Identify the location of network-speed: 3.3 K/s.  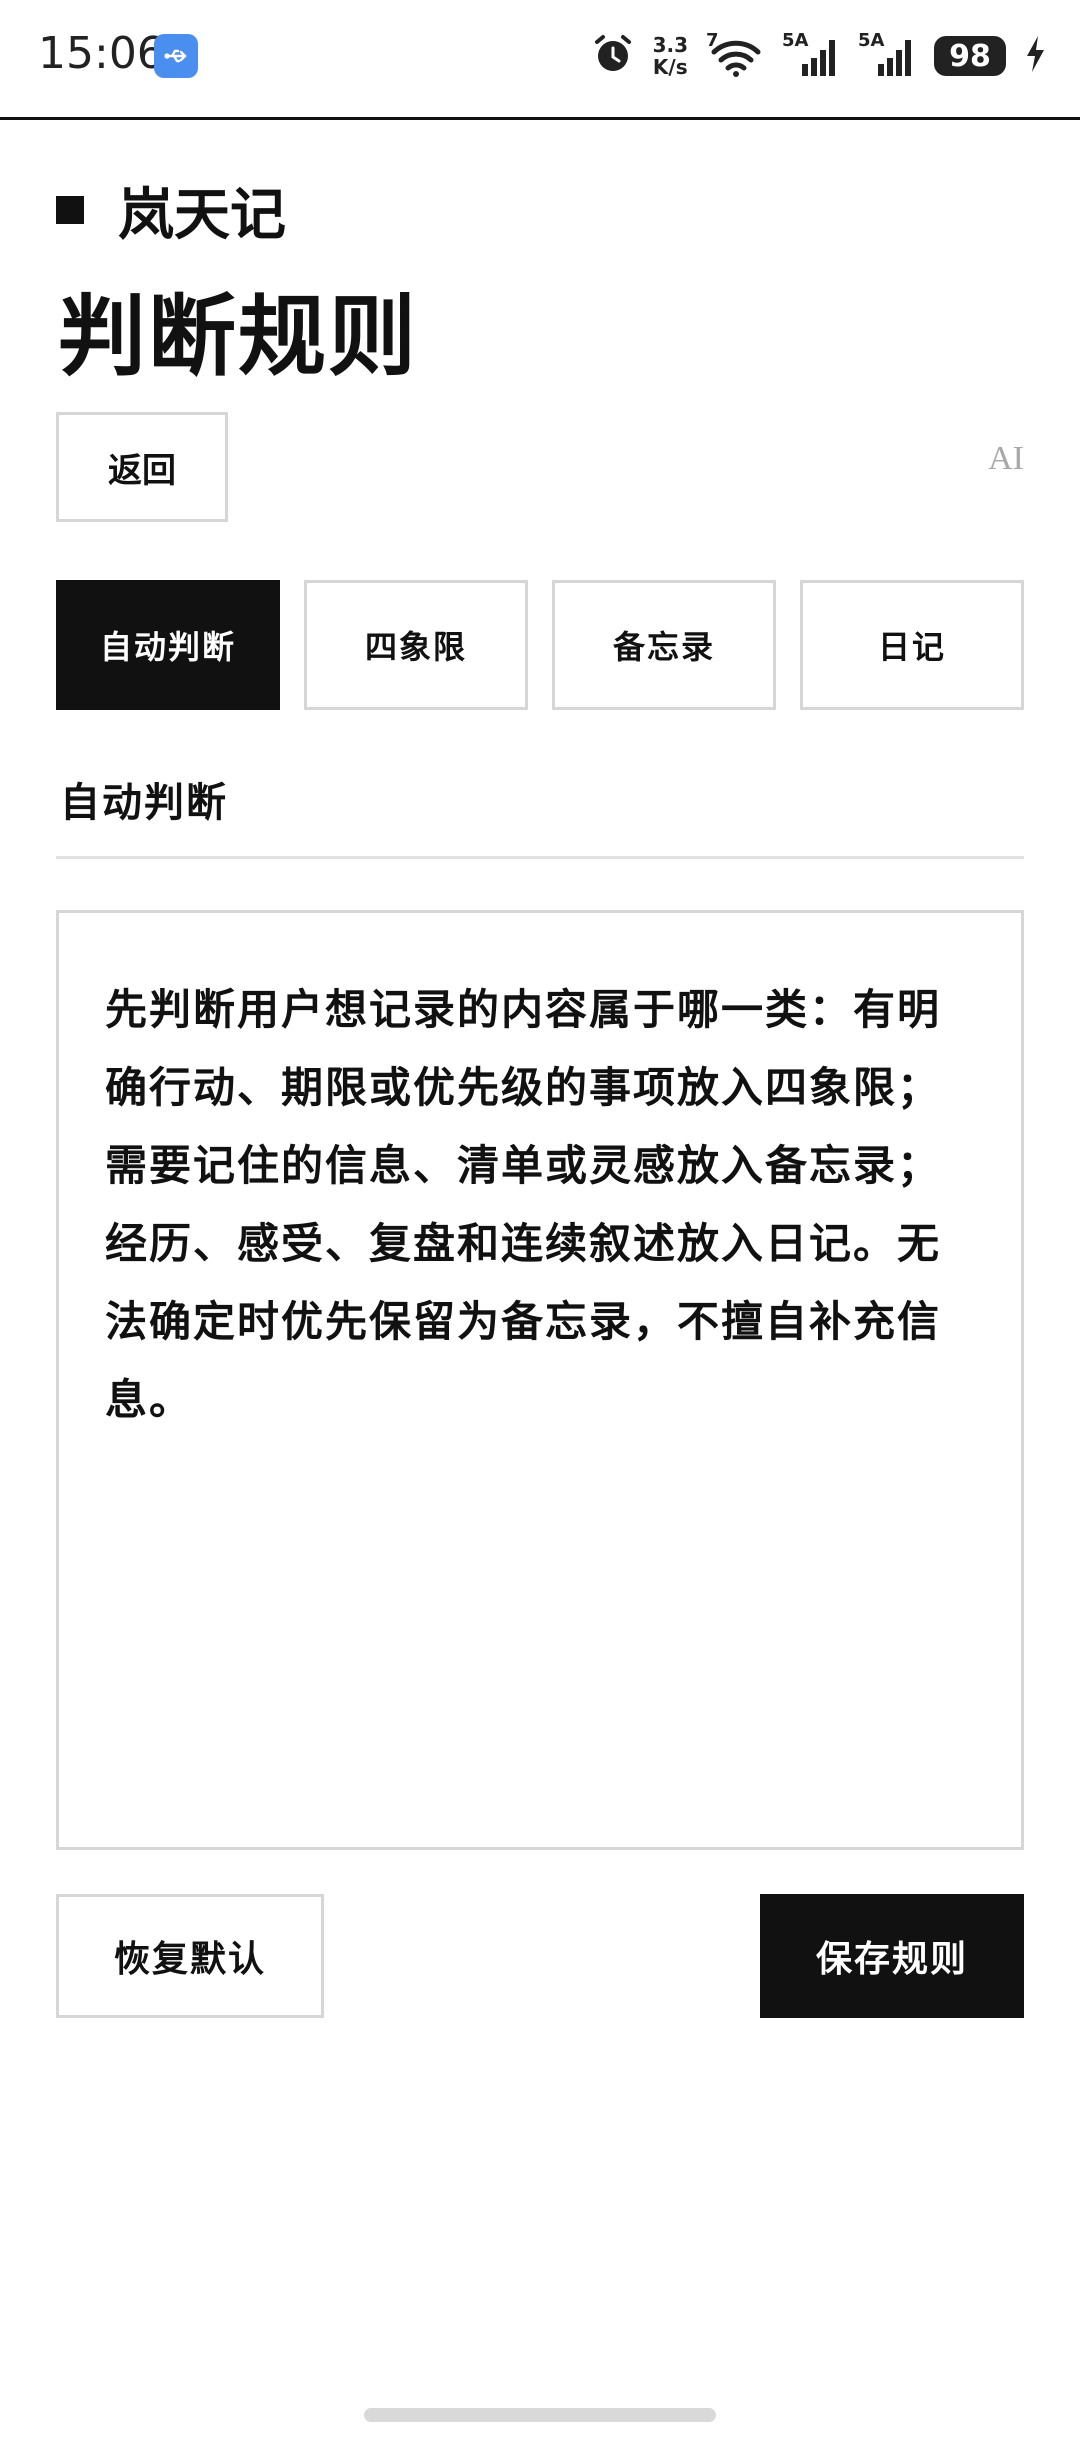
(670, 56).